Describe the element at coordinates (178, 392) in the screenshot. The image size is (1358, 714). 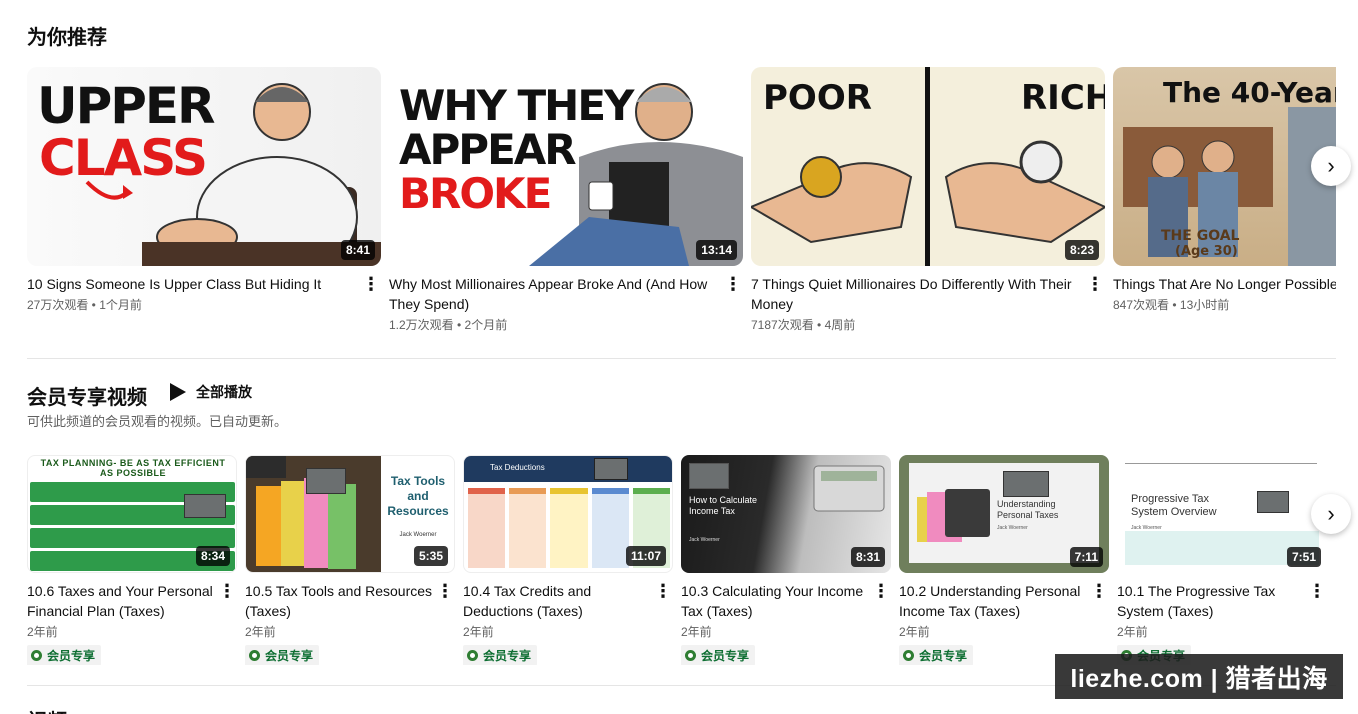
I see `play-icon` at that location.